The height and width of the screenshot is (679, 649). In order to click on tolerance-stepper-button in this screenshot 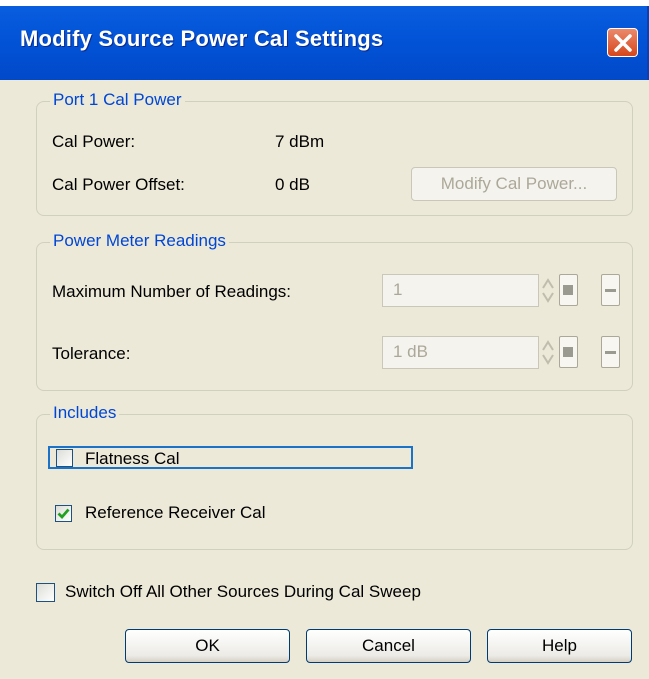, I will do `click(568, 352)`.